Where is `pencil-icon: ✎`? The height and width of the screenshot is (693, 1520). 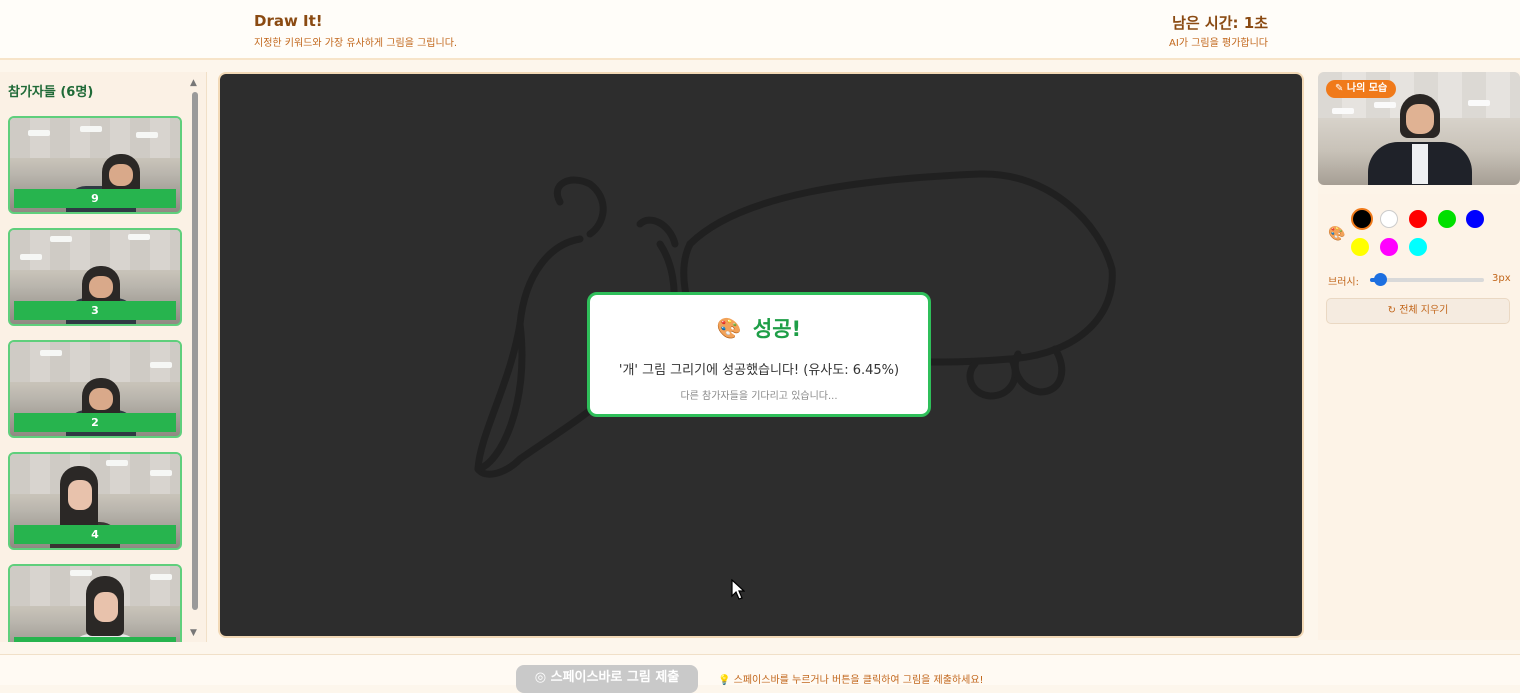 pencil-icon: ✎ is located at coordinates (1339, 88).